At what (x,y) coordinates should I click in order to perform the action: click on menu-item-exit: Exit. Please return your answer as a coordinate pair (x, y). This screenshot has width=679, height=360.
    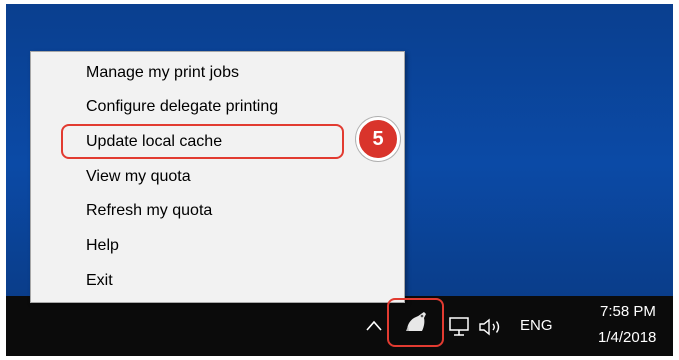
    Looking at the image, I should click on (99, 281).